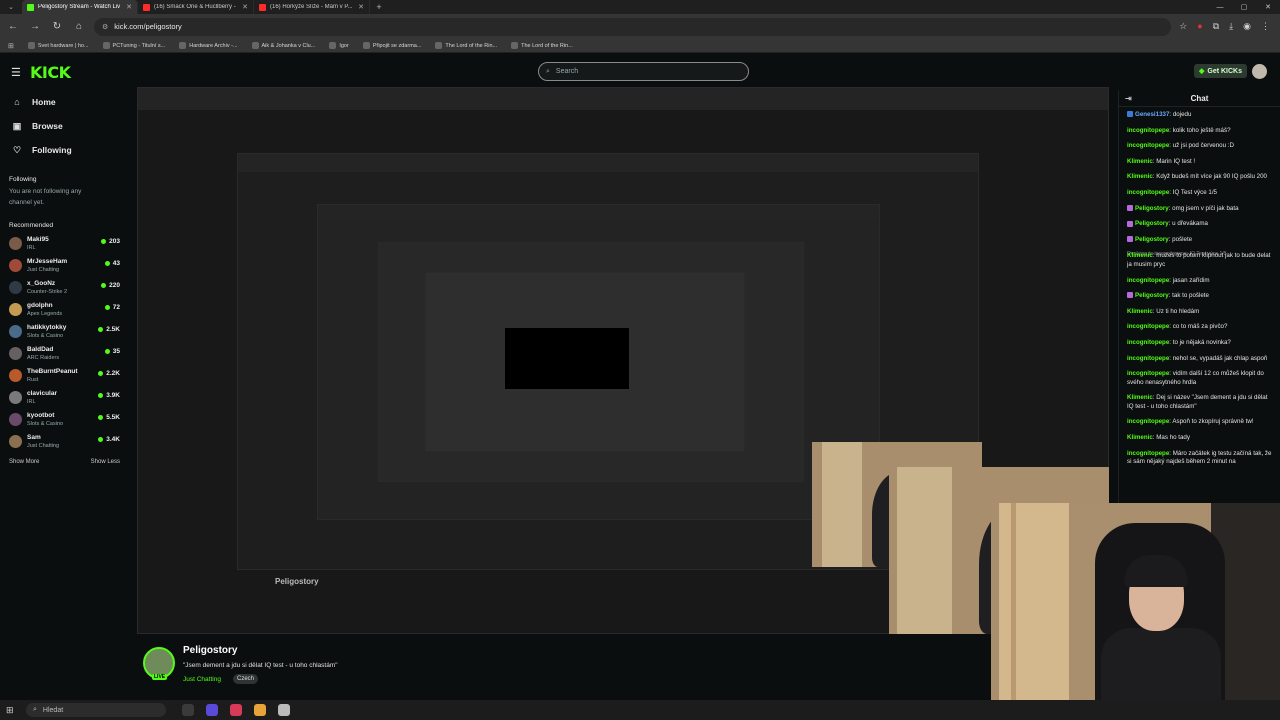 This screenshot has height=720, width=1280. I want to click on stream-category: Just Chatting, so click(202, 679).